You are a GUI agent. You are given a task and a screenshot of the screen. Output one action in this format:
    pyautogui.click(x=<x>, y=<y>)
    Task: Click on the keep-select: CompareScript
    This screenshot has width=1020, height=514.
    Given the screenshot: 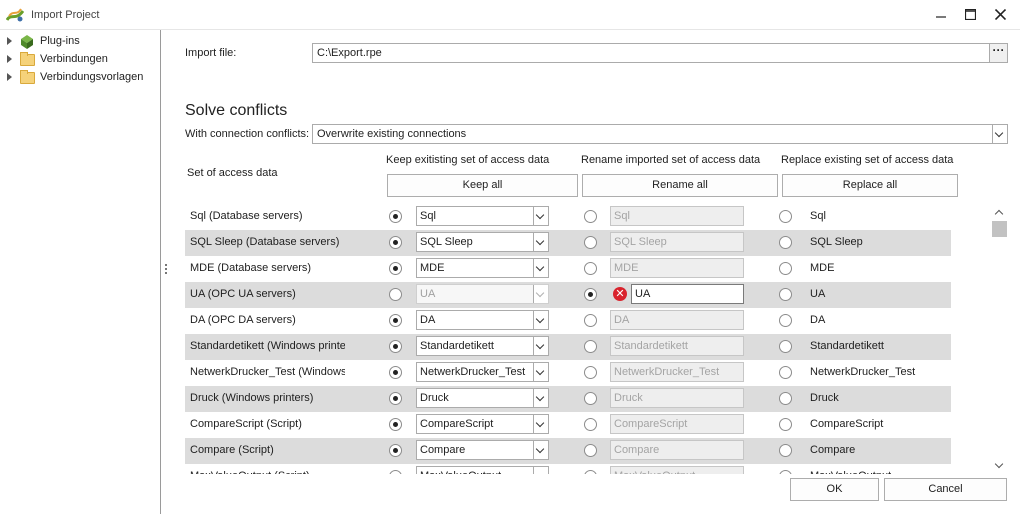 What is the action you would take?
    pyautogui.click(x=482, y=424)
    